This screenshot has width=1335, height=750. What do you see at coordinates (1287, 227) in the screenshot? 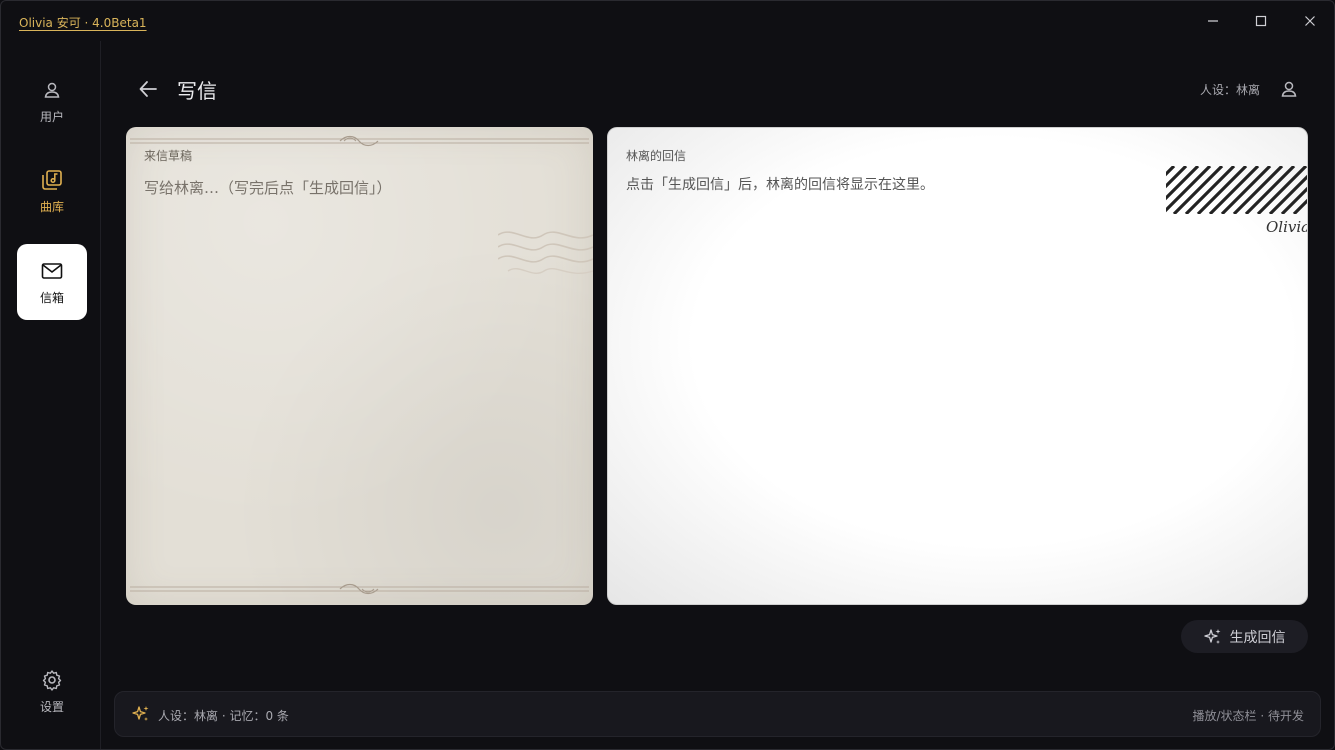
I see `stamp-signature: Olivia` at bounding box center [1287, 227].